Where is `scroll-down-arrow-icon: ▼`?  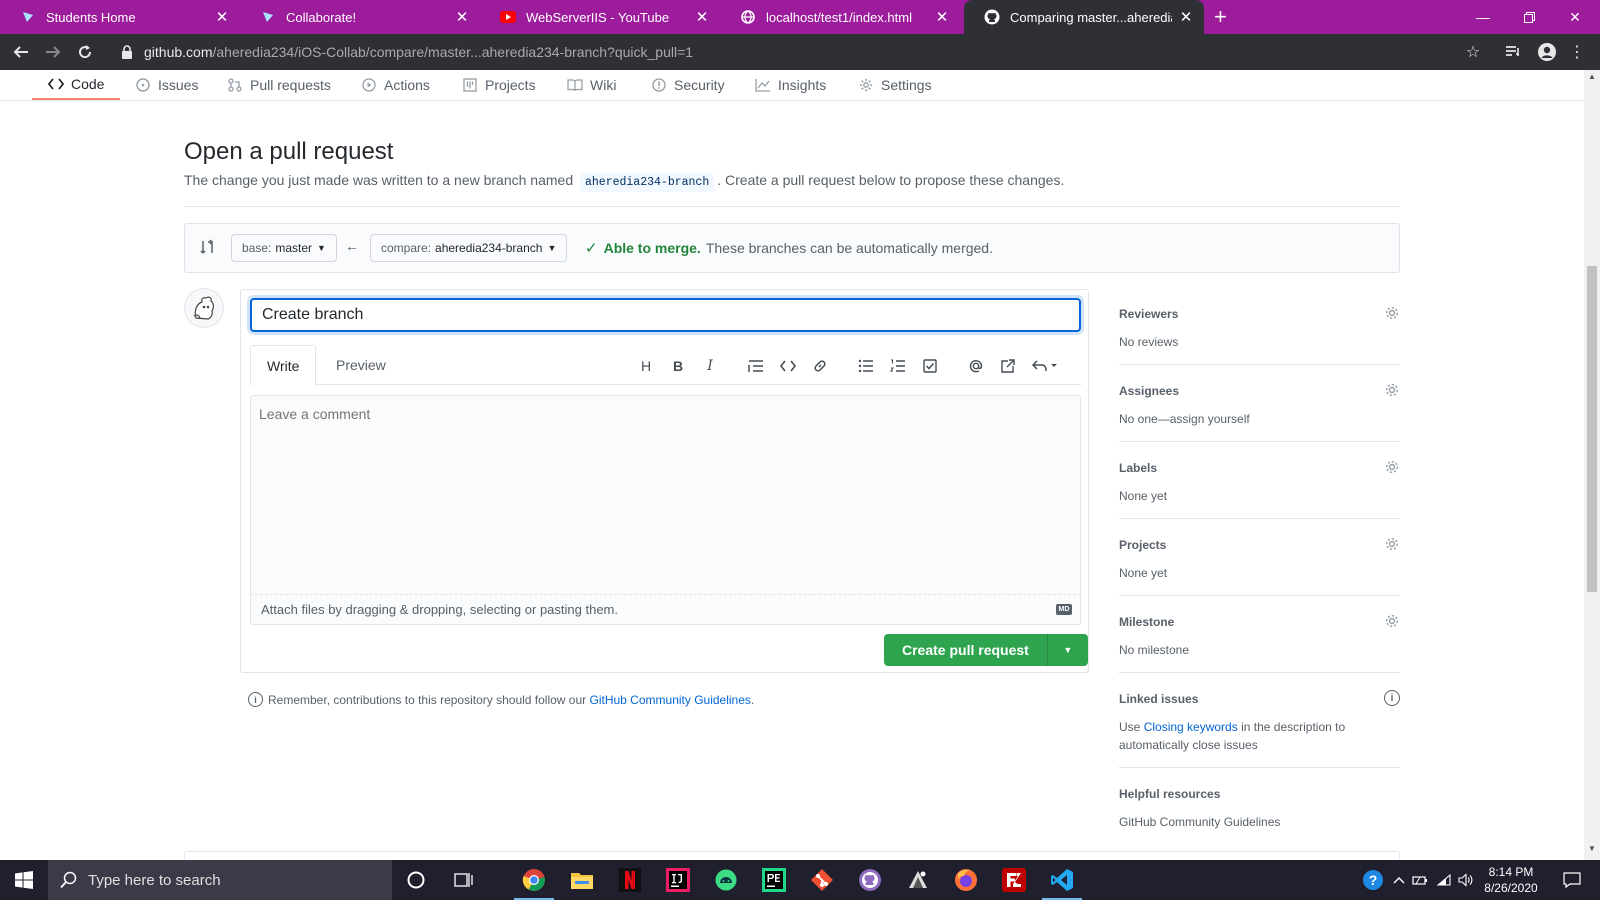 scroll-down-arrow-icon: ▼ is located at coordinates (1592, 851).